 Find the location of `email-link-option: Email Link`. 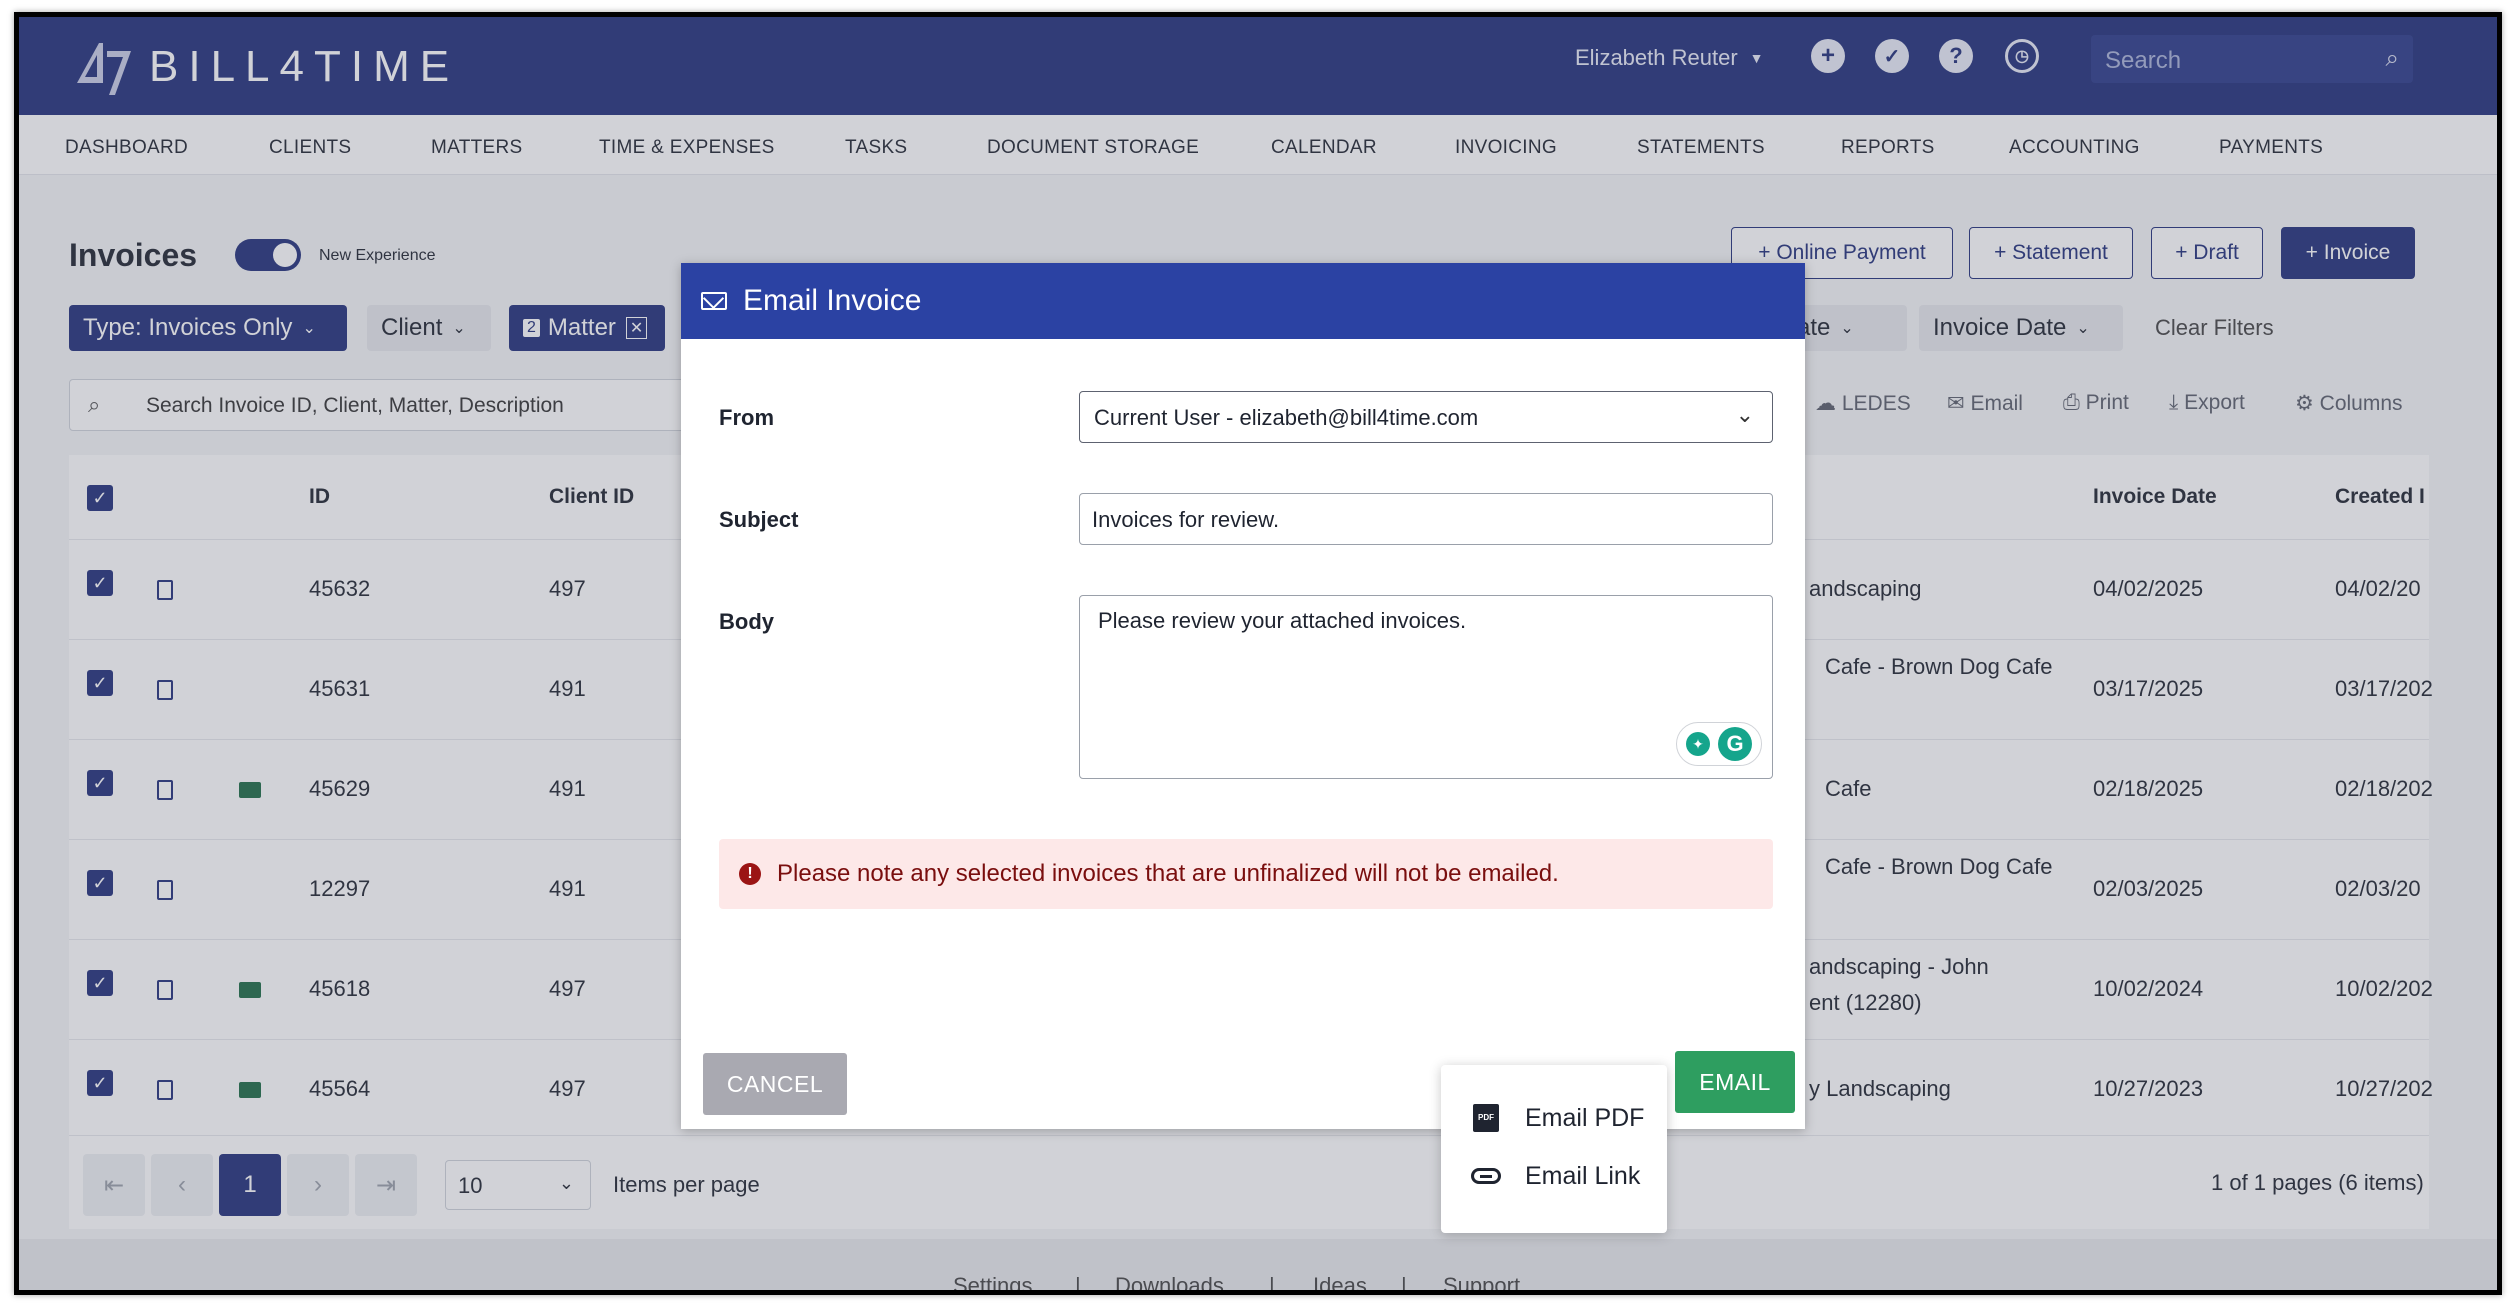

email-link-option: Email Link is located at coordinates (1555, 1176).